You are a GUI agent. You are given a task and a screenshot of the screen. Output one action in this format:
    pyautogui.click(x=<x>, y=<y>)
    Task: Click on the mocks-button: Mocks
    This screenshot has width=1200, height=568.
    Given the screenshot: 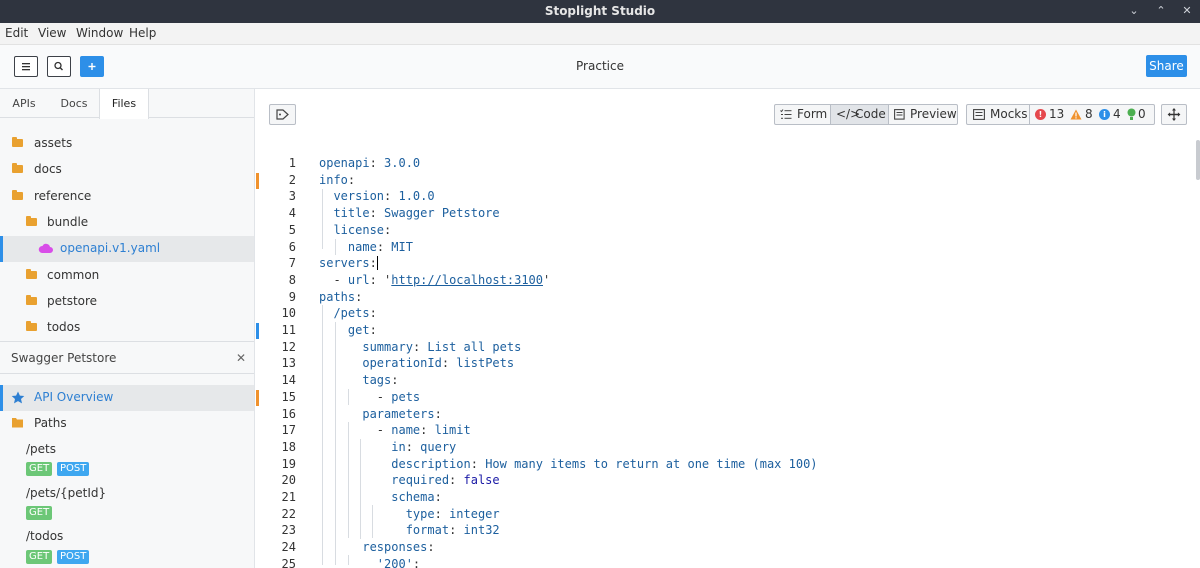 What is the action you would take?
    pyautogui.click(x=998, y=114)
    